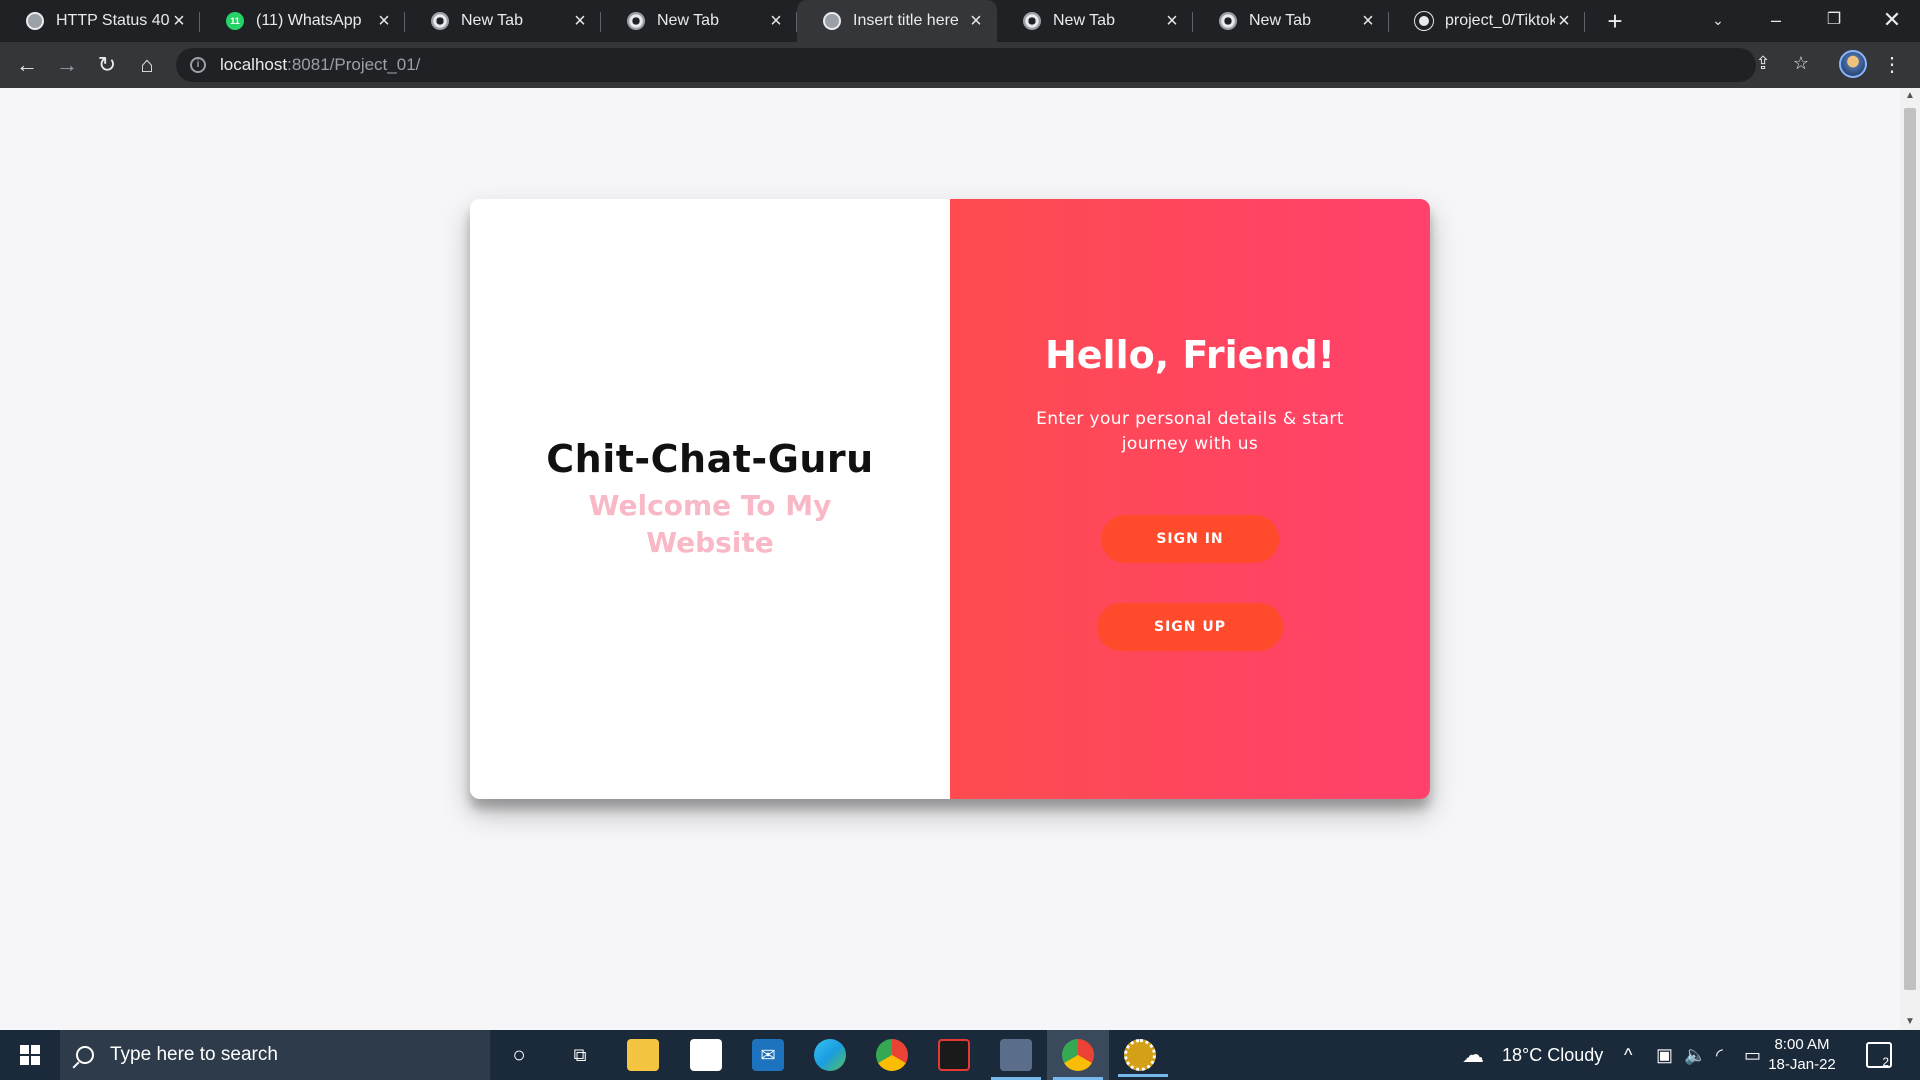 The height and width of the screenshot is (1080, 1920). What do you see at coordinates (1664, 1055) in the screenshot?
I see `meet-now-icon: ▣` at bounding box center [1664, 1055].